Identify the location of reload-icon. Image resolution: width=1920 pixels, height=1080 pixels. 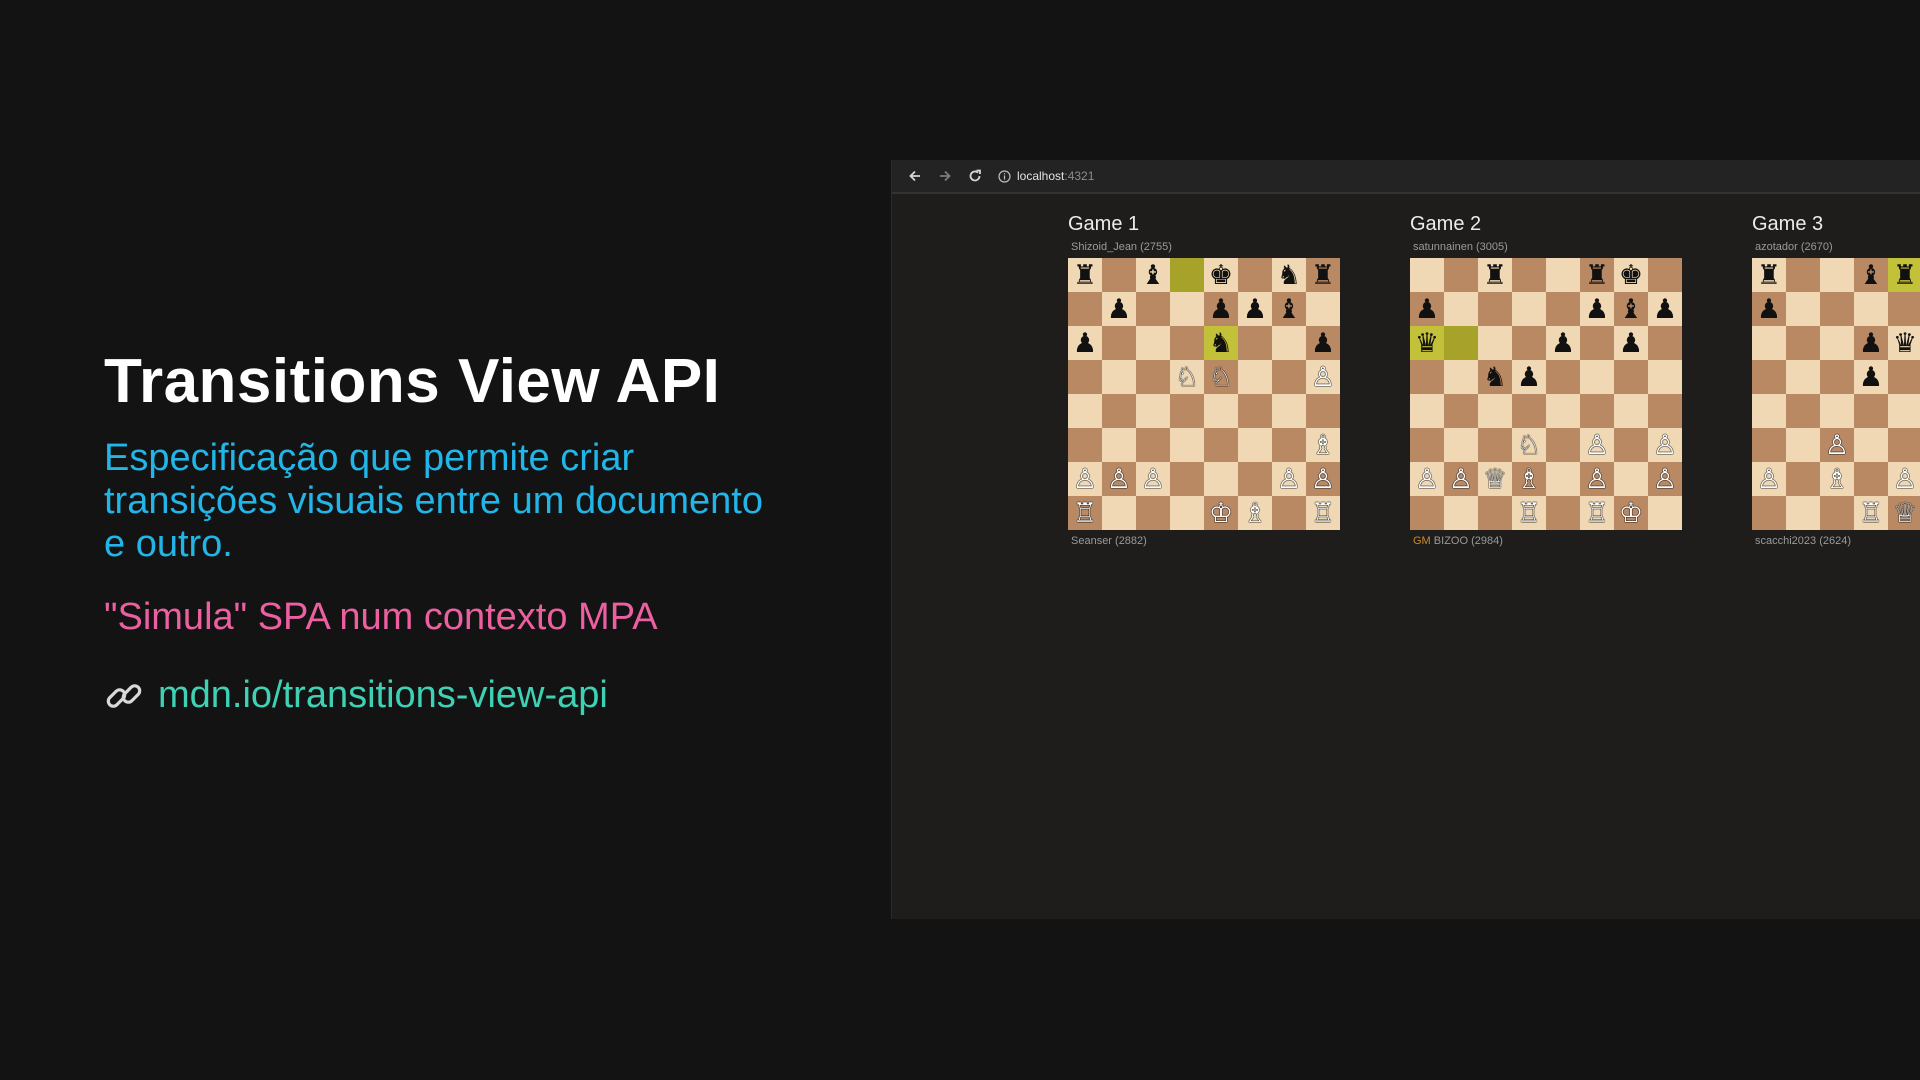
(975, 176).